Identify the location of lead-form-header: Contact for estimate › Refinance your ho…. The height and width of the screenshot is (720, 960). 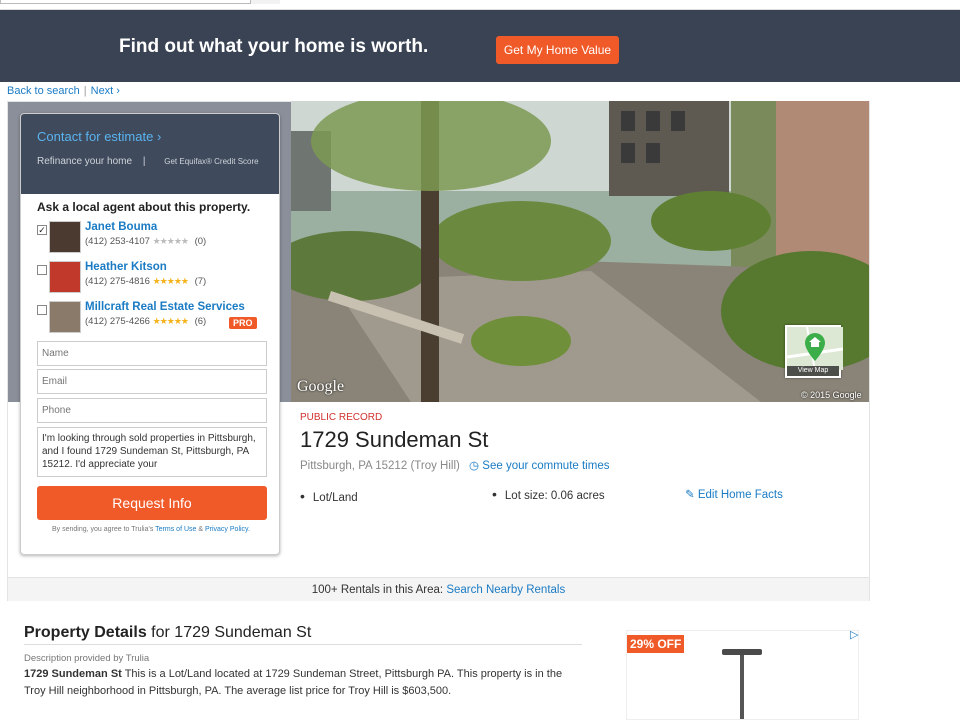
(150, 154).